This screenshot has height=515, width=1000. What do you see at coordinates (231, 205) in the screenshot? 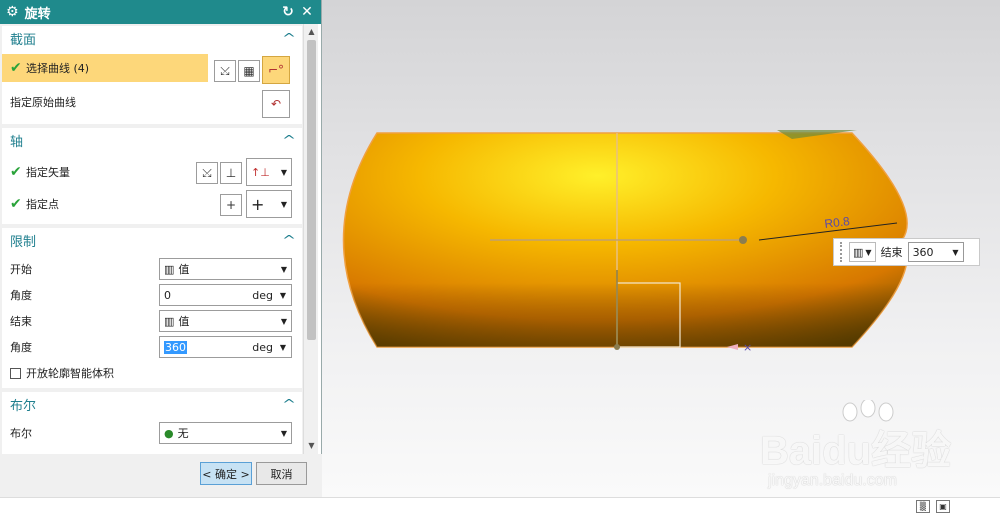
I see `point-dialog-icon: +` at bounding box center [231, 205].